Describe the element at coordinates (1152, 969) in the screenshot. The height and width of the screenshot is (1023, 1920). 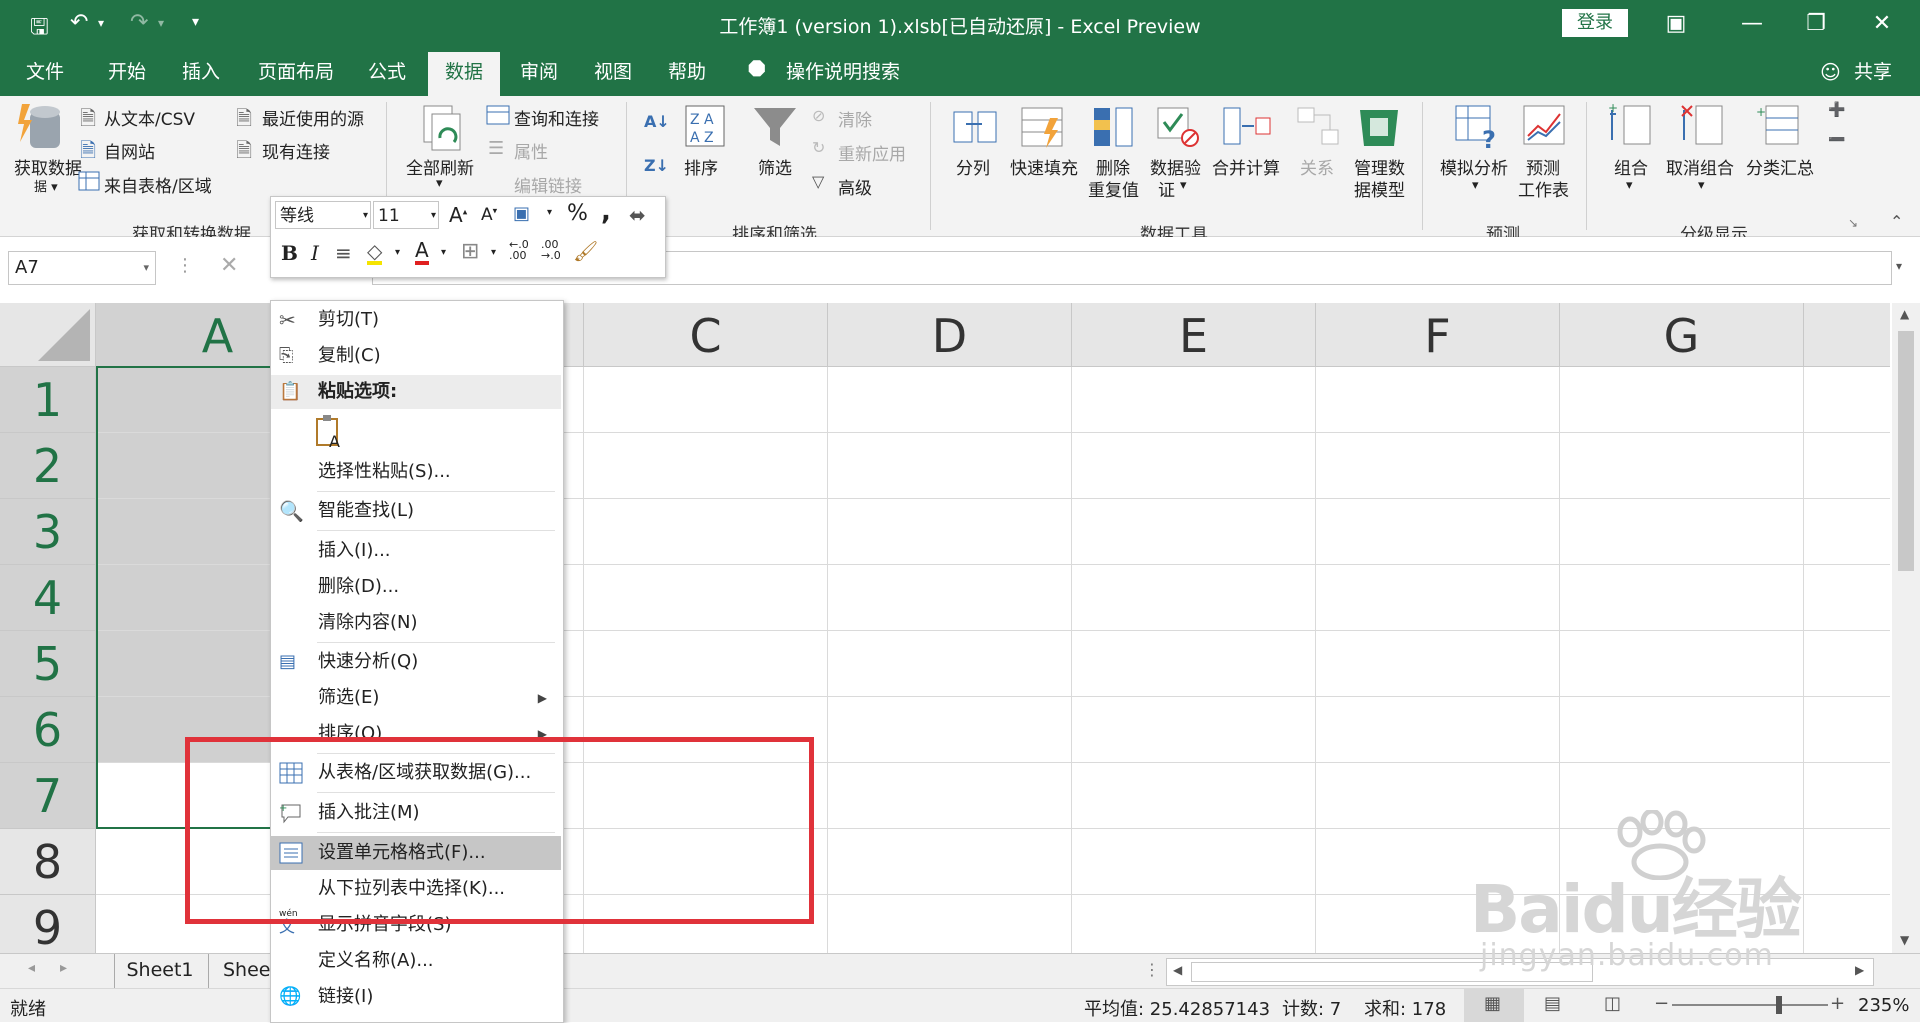
I see `sheet-bar-options-icon: ⋮` at that location.